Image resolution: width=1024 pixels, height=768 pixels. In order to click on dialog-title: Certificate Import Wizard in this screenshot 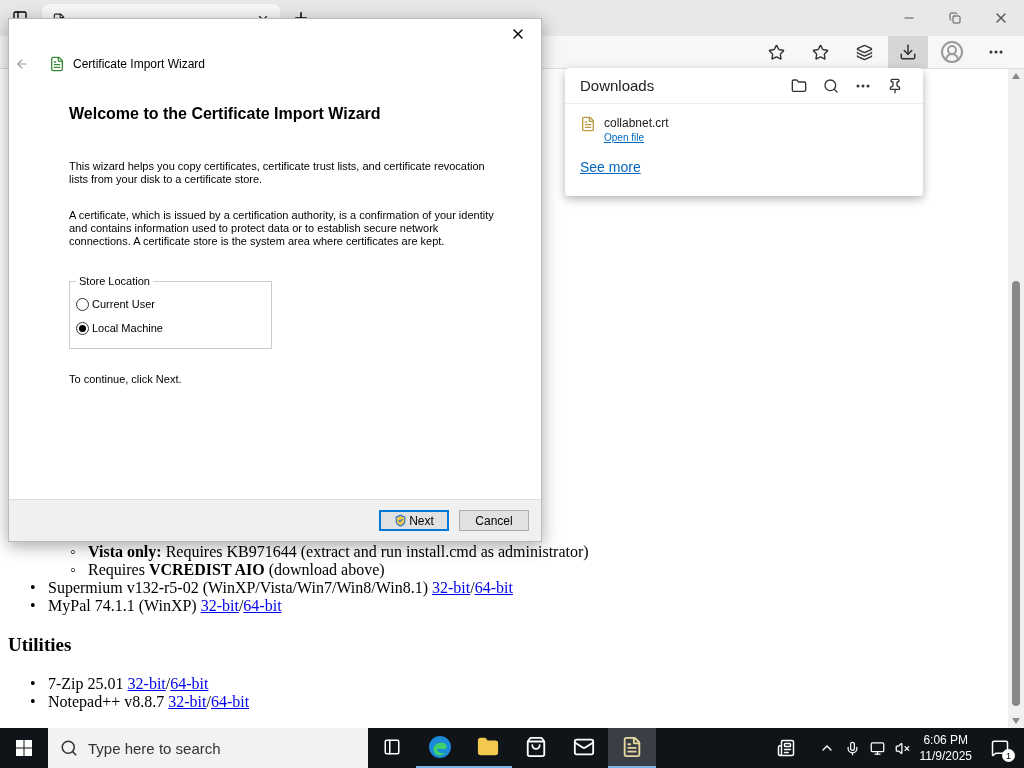, I will do `click(139, 64)`.